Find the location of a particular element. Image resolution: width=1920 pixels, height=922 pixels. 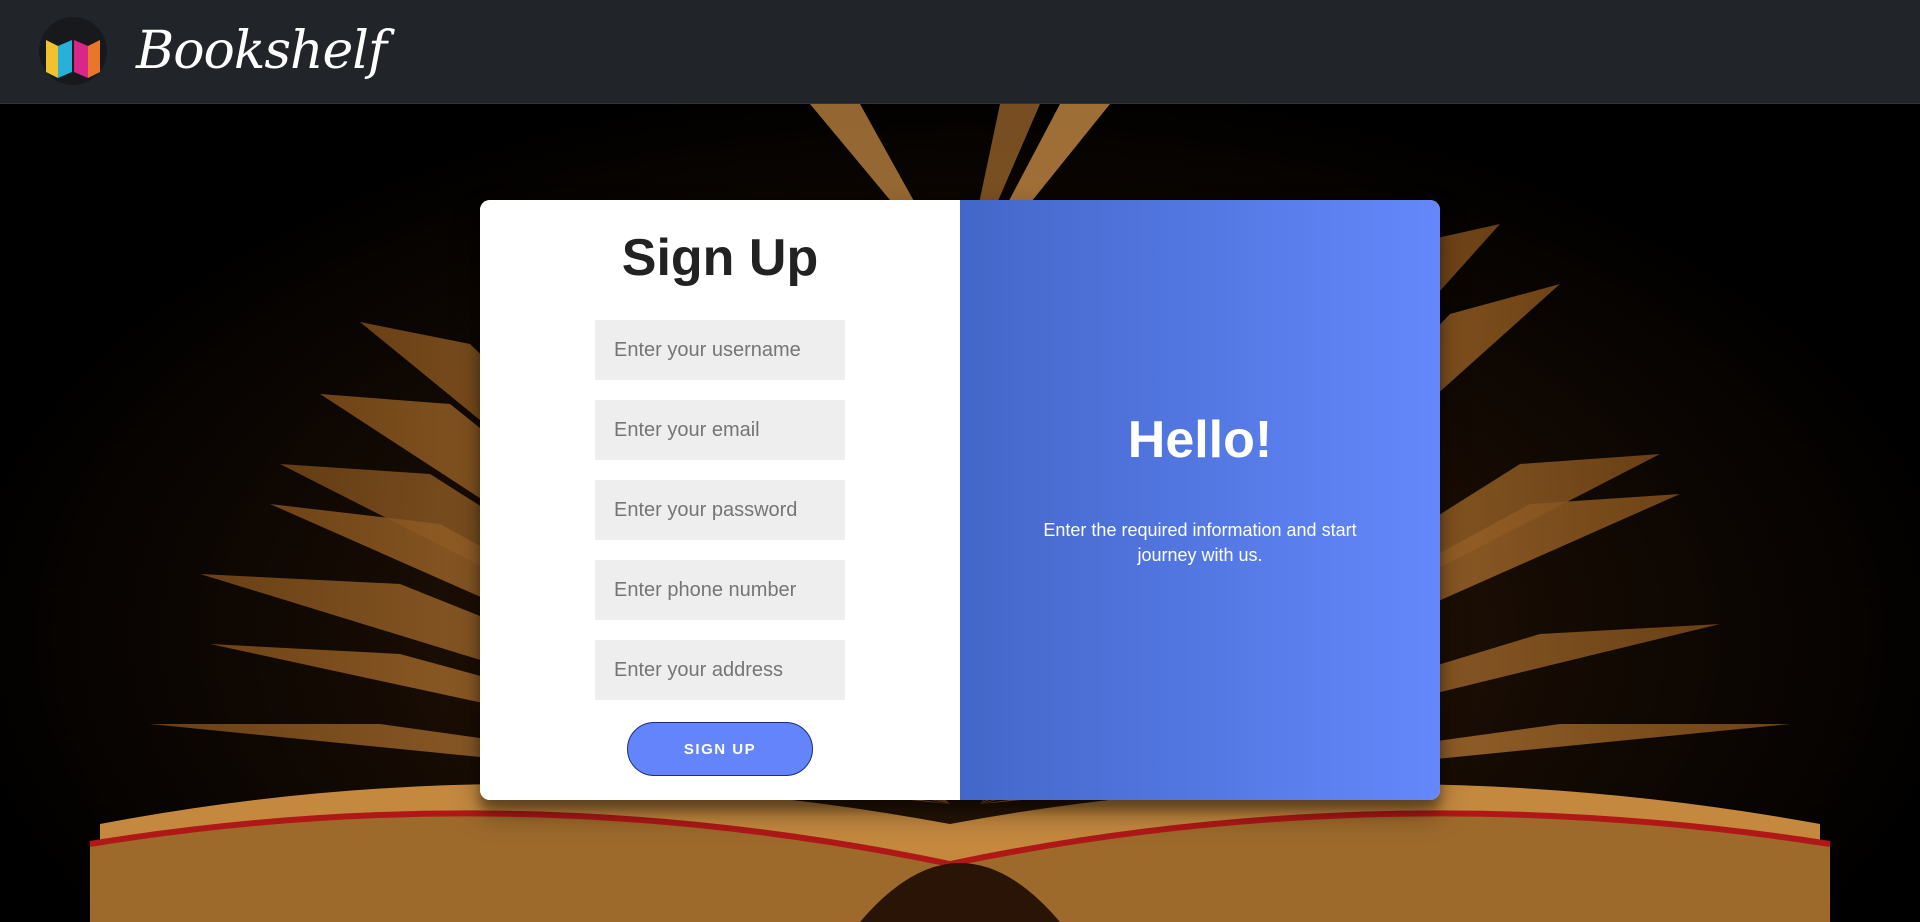

address-input is located at coordinates (720, 670).